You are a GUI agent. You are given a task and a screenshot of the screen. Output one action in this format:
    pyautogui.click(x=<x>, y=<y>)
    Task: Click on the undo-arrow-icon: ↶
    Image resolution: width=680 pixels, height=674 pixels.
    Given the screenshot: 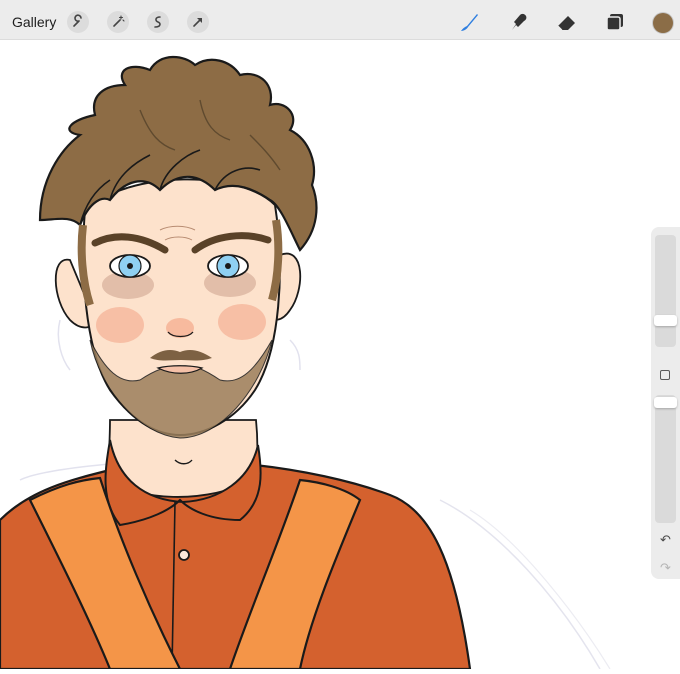 What is the action you would take?
    pyautogui.click(x=665, y=540)
    